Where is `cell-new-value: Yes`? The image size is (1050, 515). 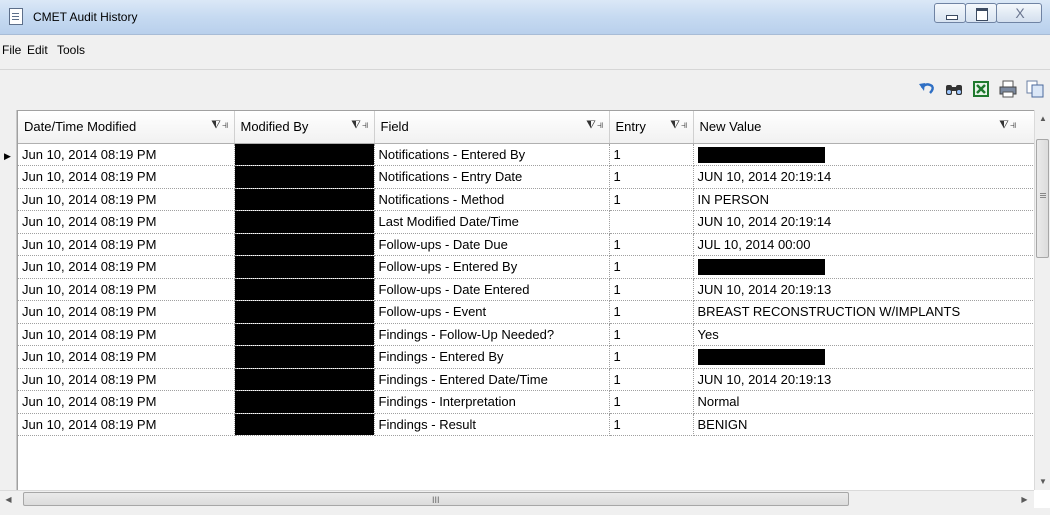 cell-new-value: Yes is located at coordinates (865, 334).